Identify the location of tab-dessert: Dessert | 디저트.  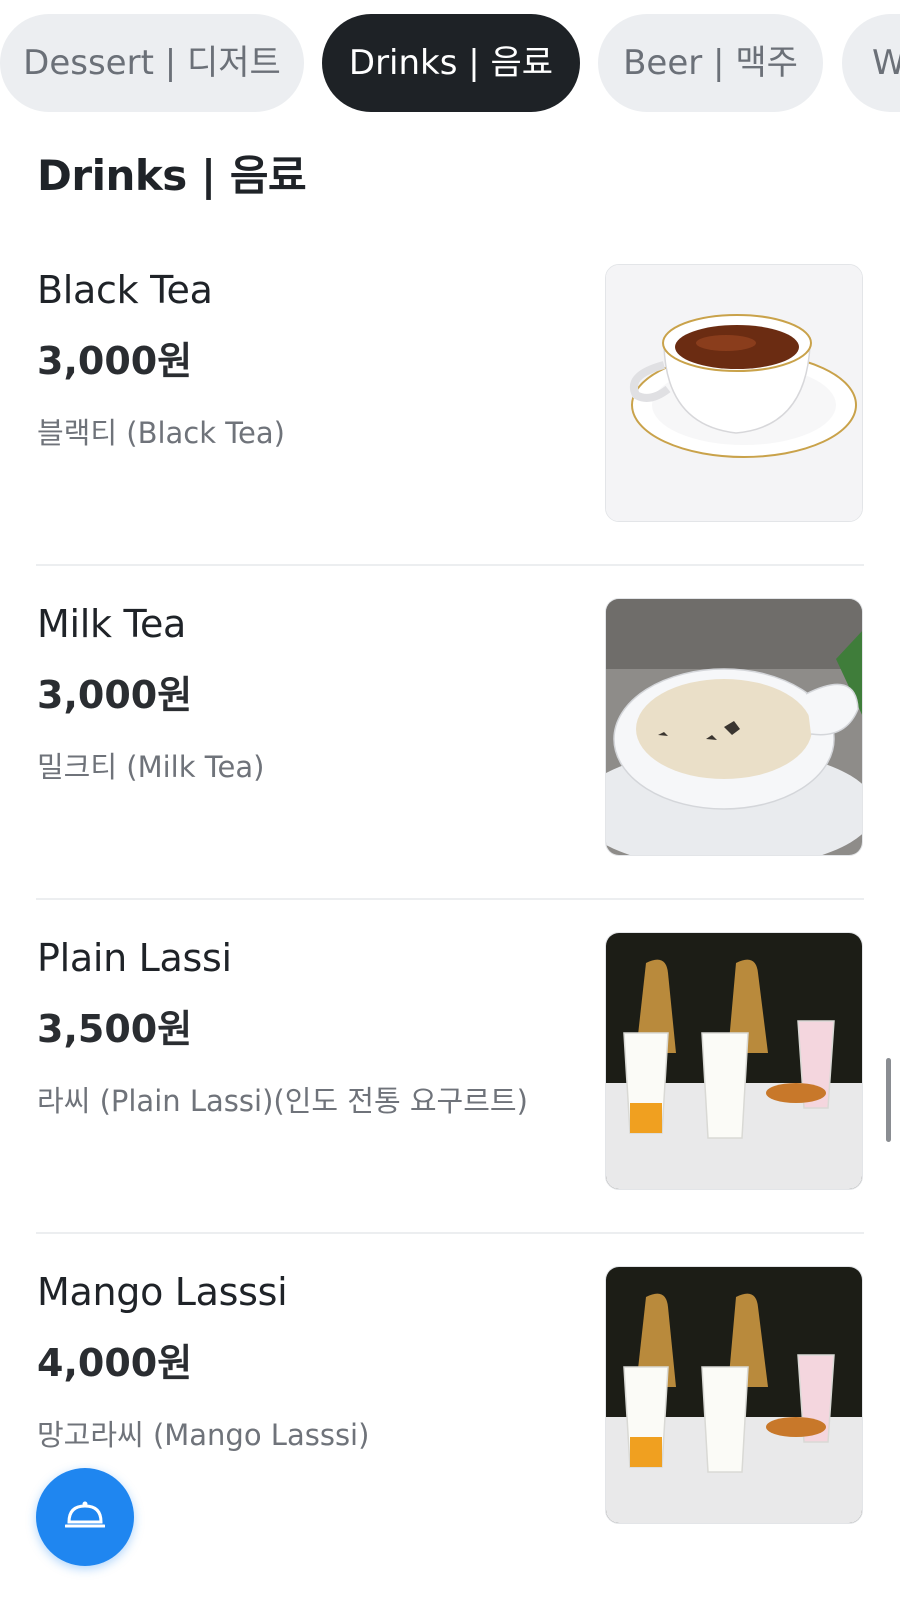
(152, 63).